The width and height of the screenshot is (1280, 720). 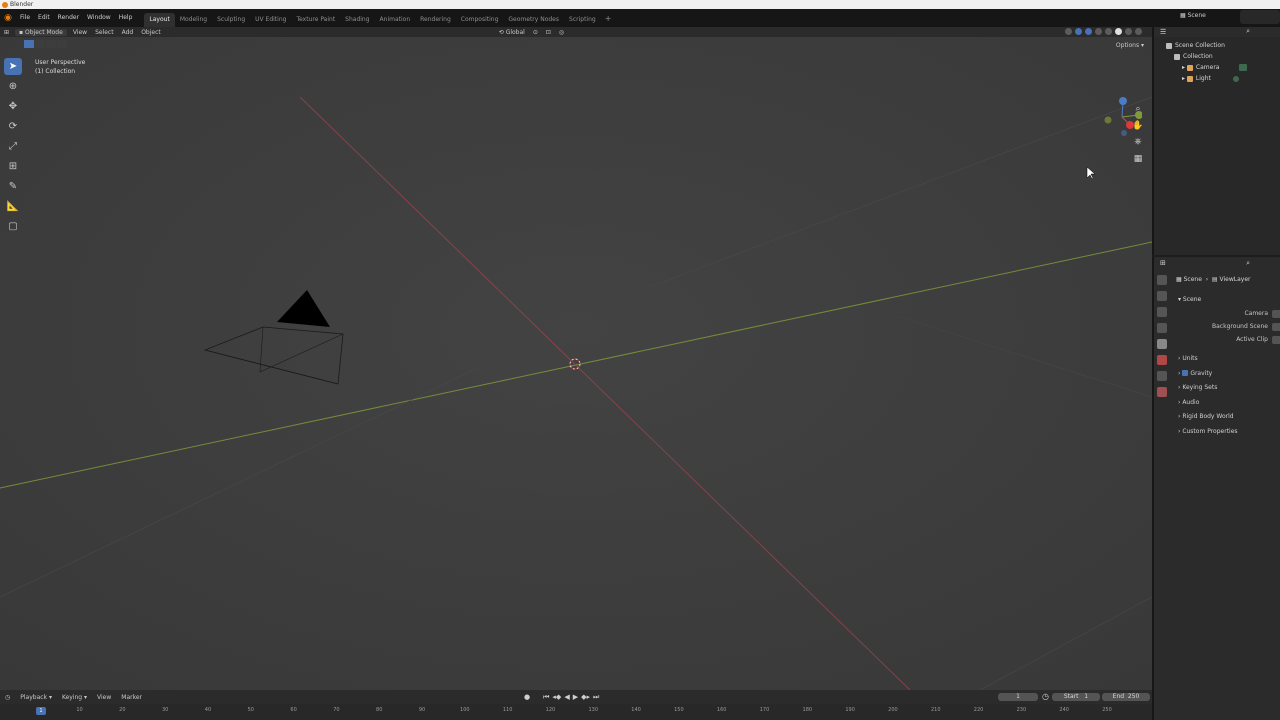 What do you see at coordinates (1138, 109) in the screenshot?
I see `zoom-icon: ⌕` at bounding box center [1138, 109].